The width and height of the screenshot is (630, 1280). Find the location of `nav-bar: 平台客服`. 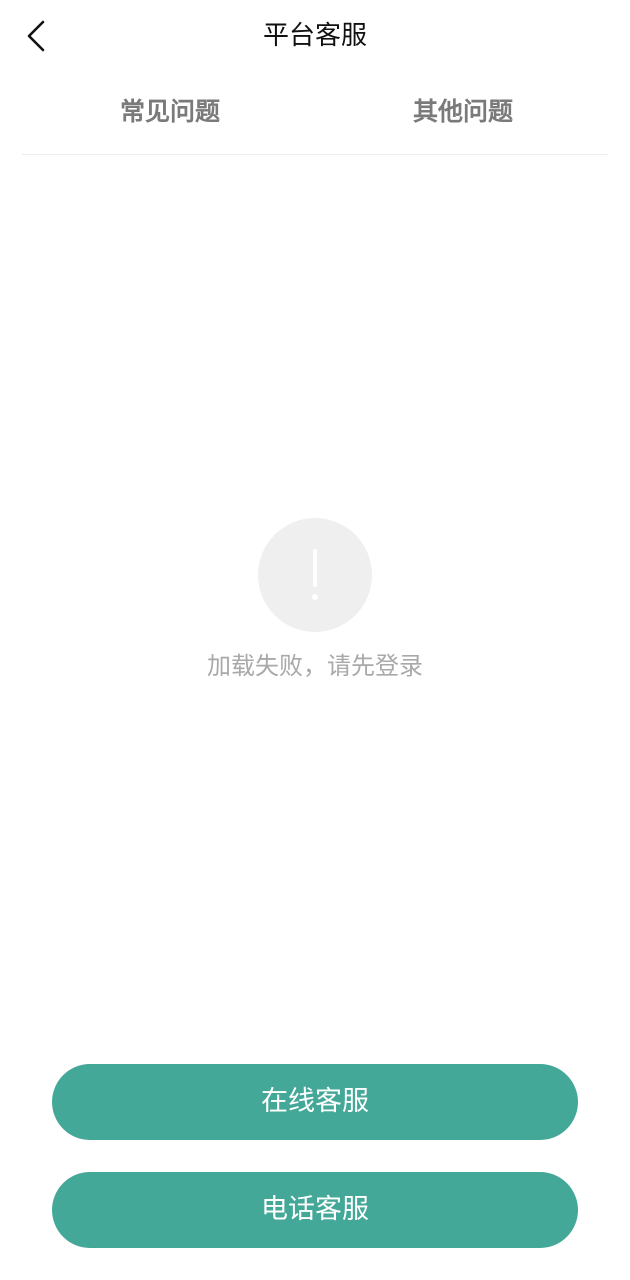

nav-bar: 平台客服 is located at coordinates (315, 36).